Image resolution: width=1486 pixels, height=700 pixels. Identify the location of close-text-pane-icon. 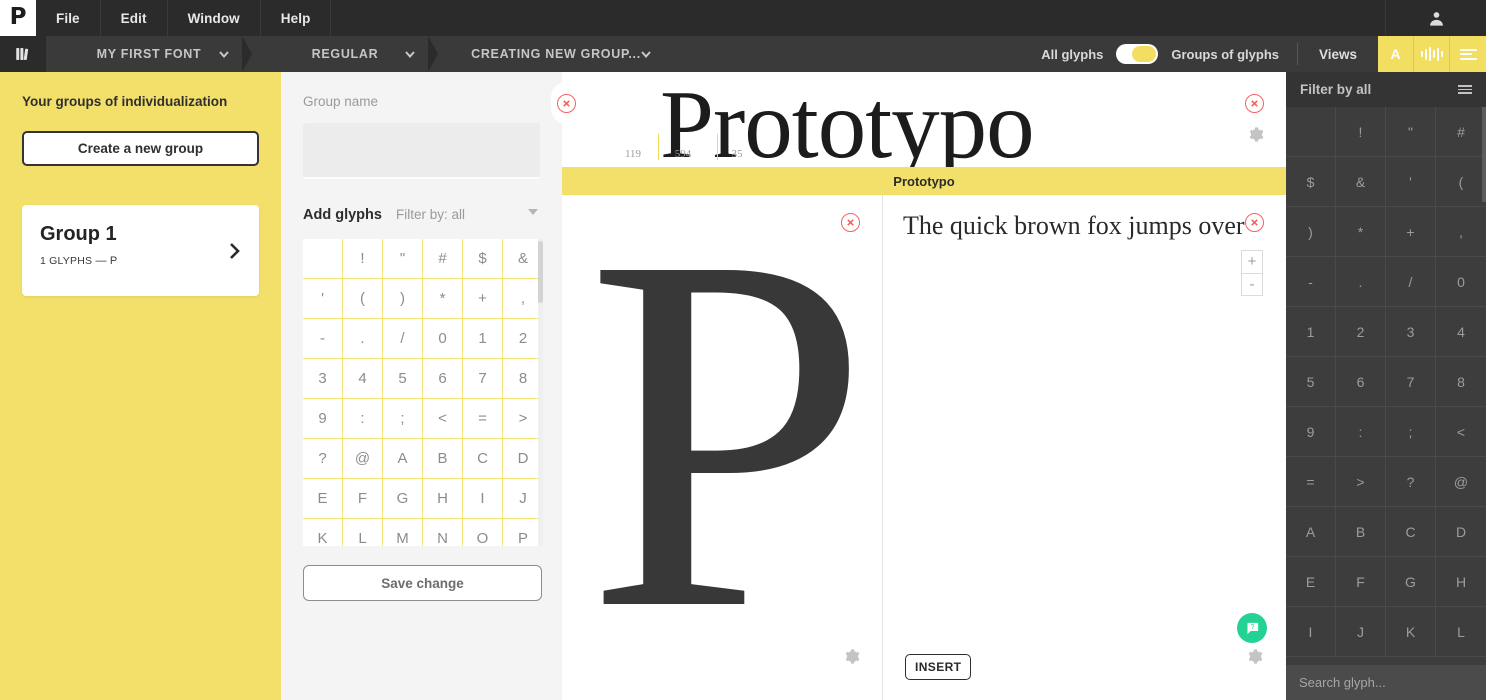
(1254, 222).